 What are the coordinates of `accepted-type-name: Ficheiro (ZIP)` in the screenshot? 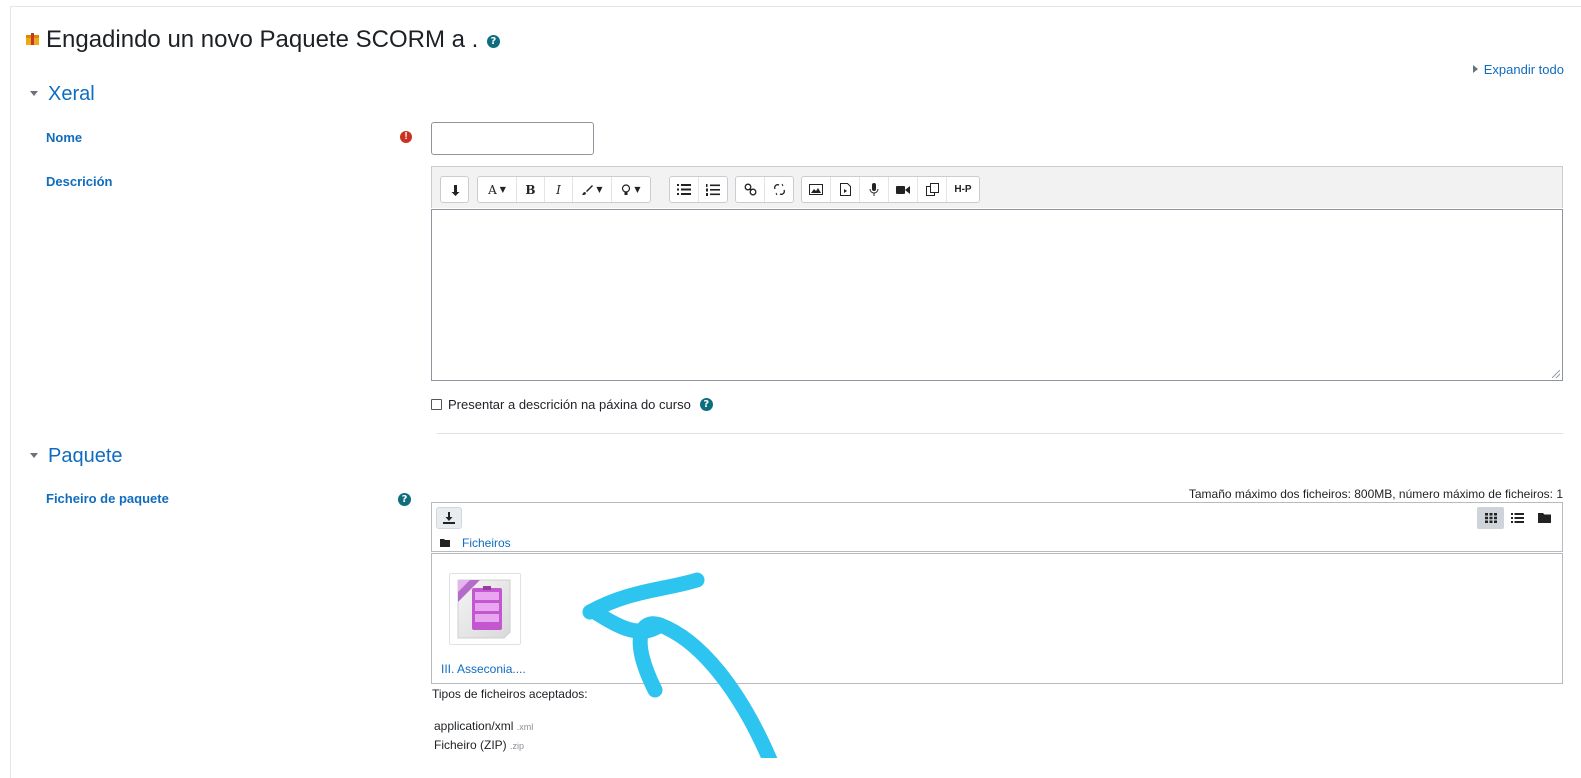 It's located at (470, 745).